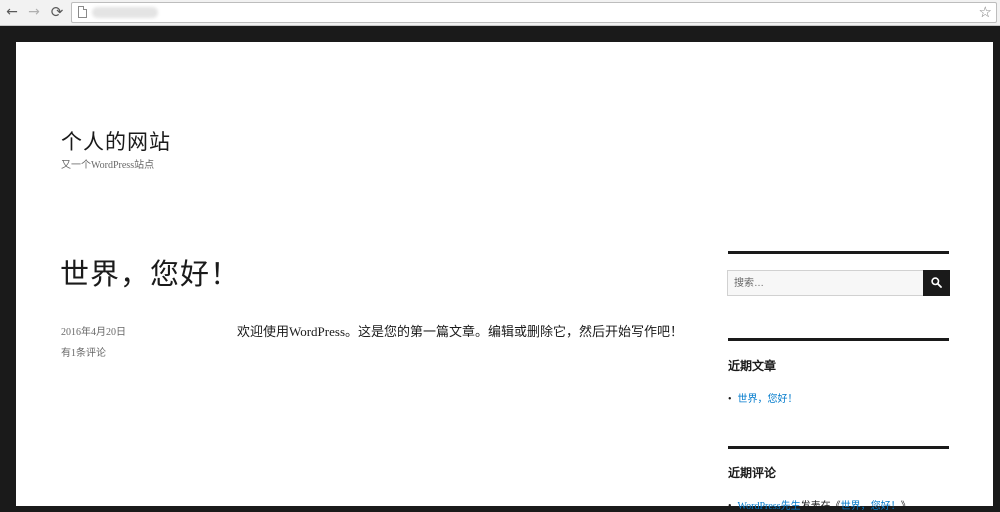  What do you see at coordinates (769, 506) in the screenshot?
I see `comment-author-link: WordPress先生` at bounding box center [769, 506].